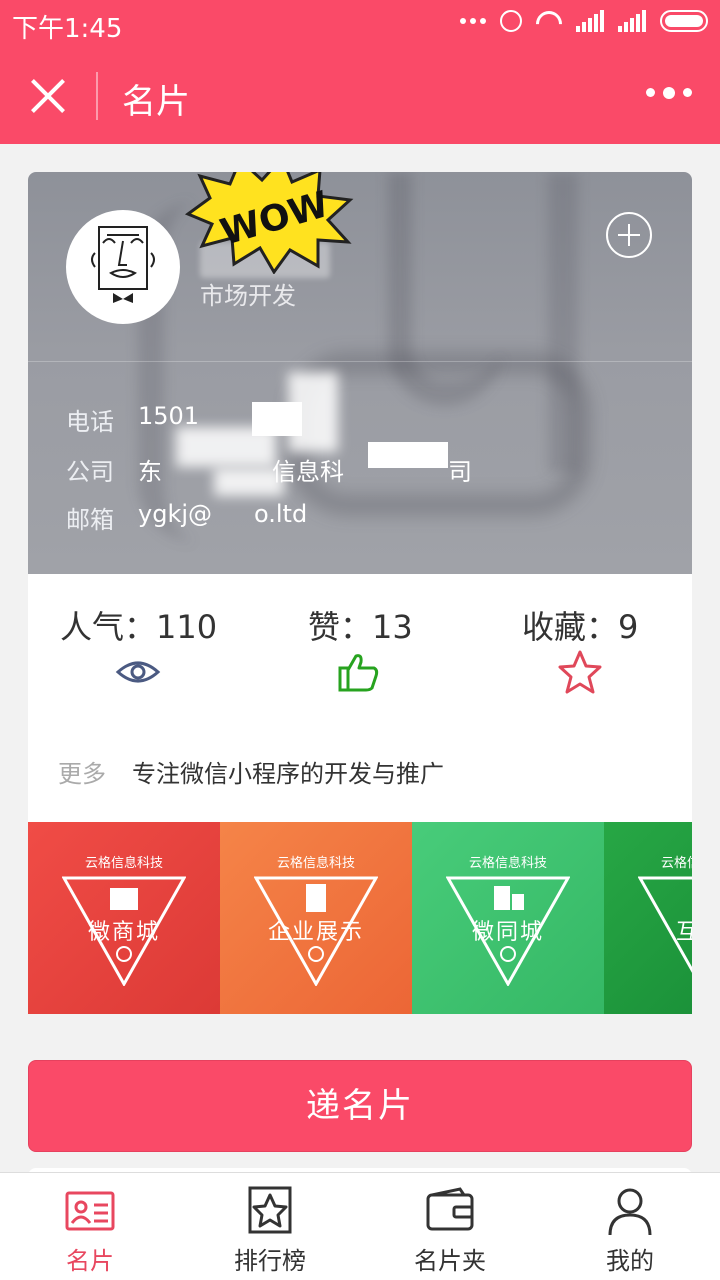 The height and width of the screenshot is (1280, 720). Describe the element at coordinates (473, 21) in the screenshot. I see `more-notifications-icon` at that location.